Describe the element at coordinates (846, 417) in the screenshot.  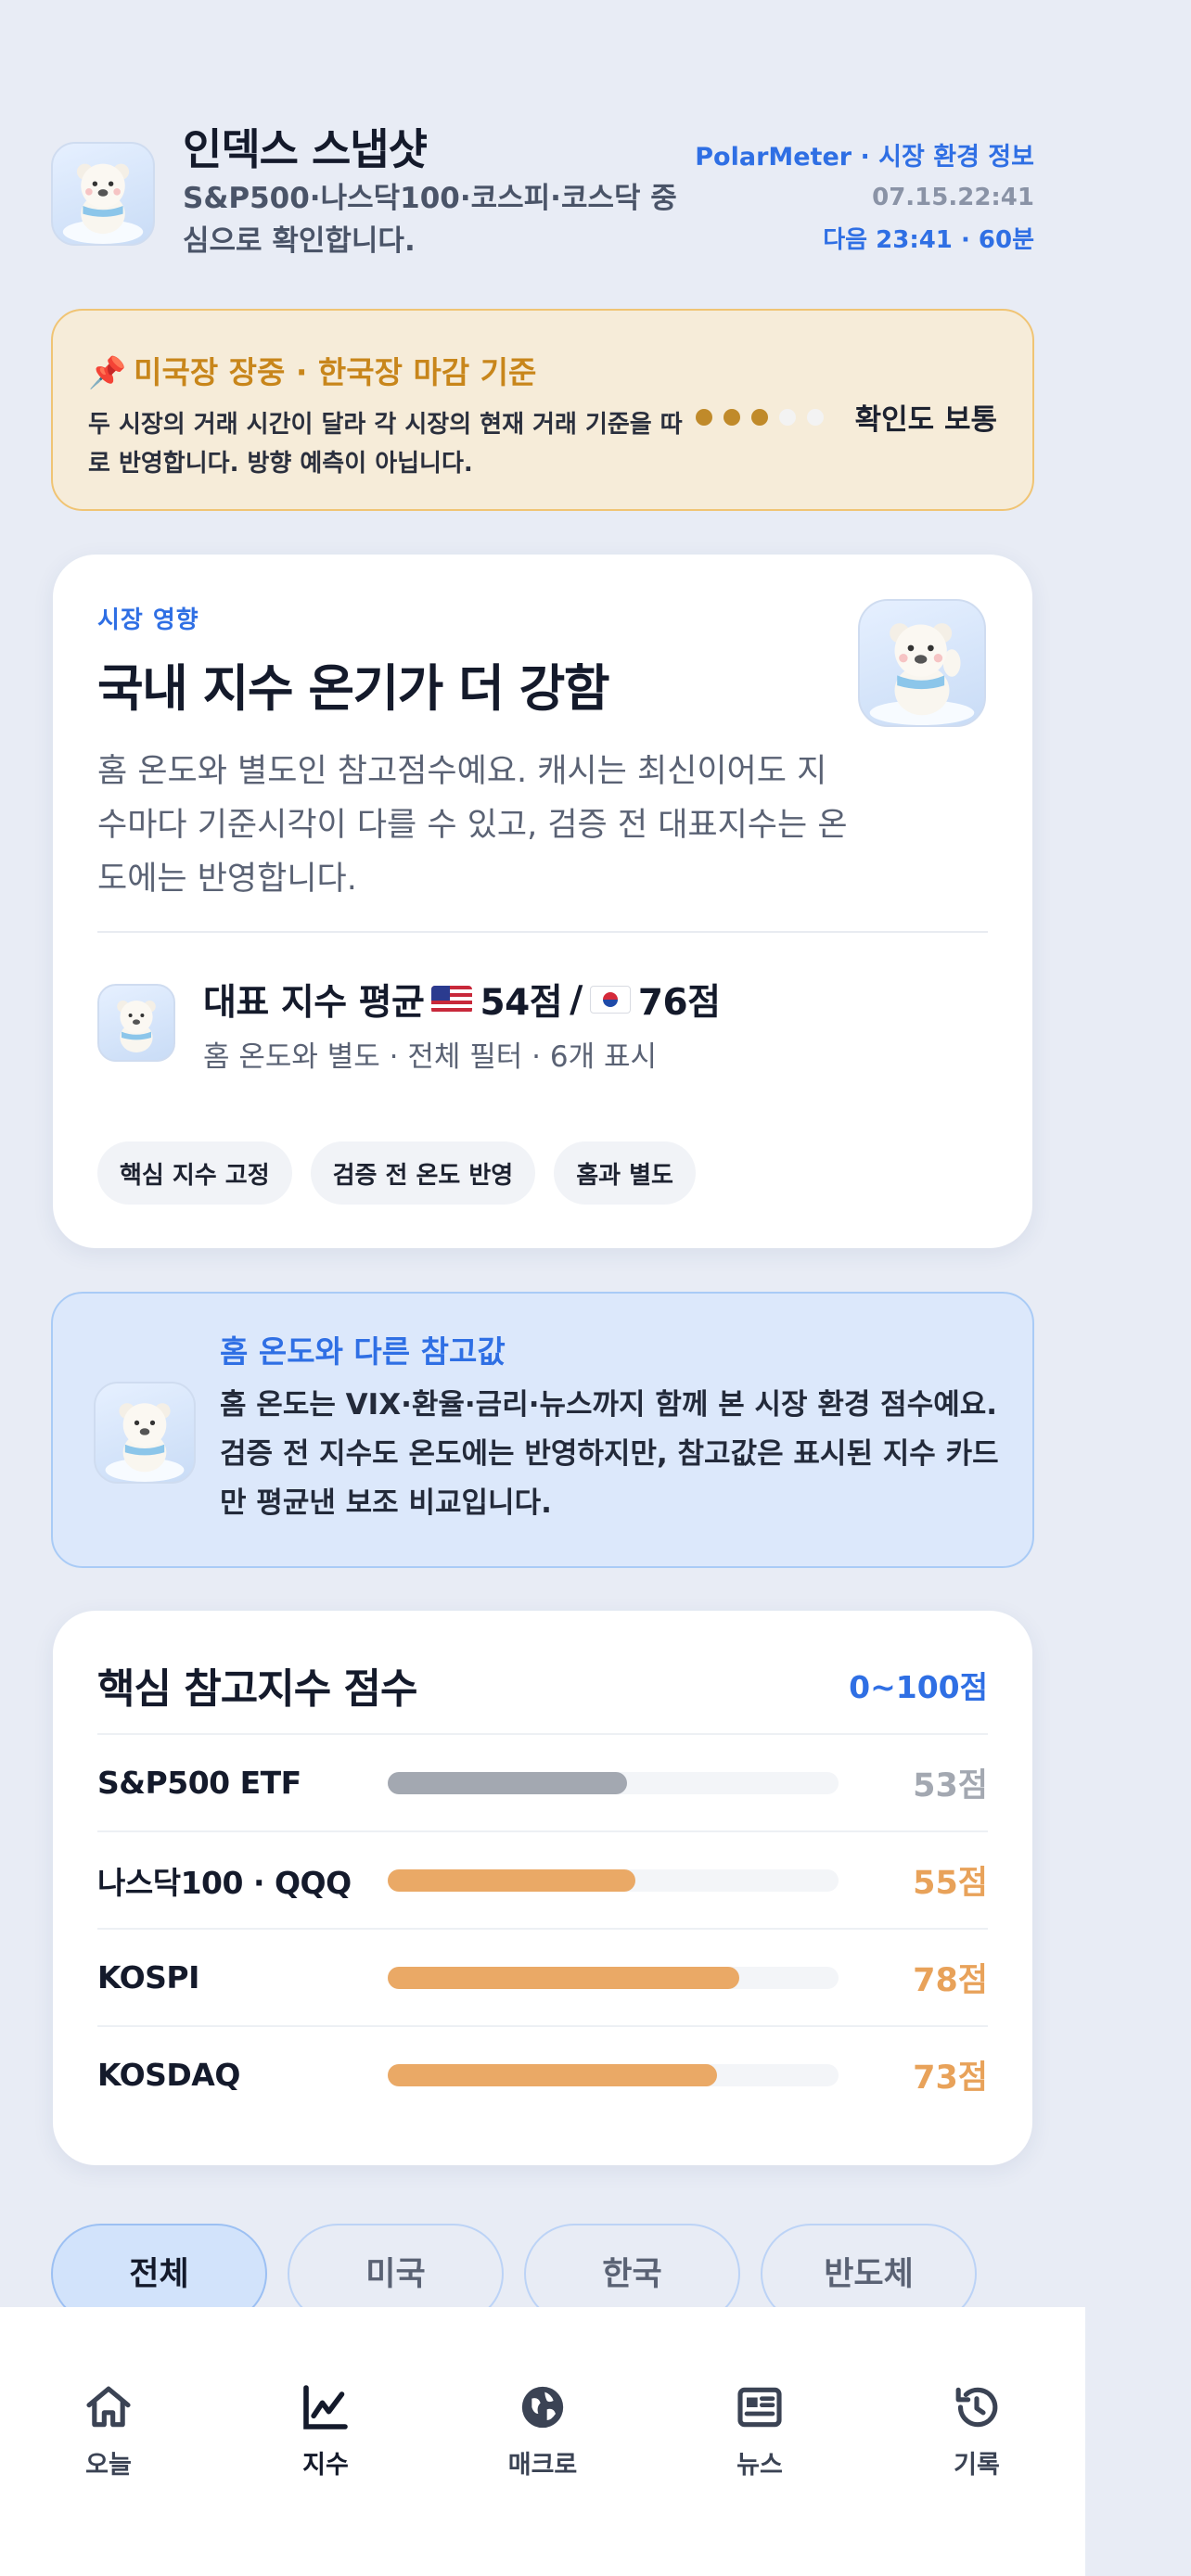
I see `confidence-indicator: 확인도 보통` at that location.